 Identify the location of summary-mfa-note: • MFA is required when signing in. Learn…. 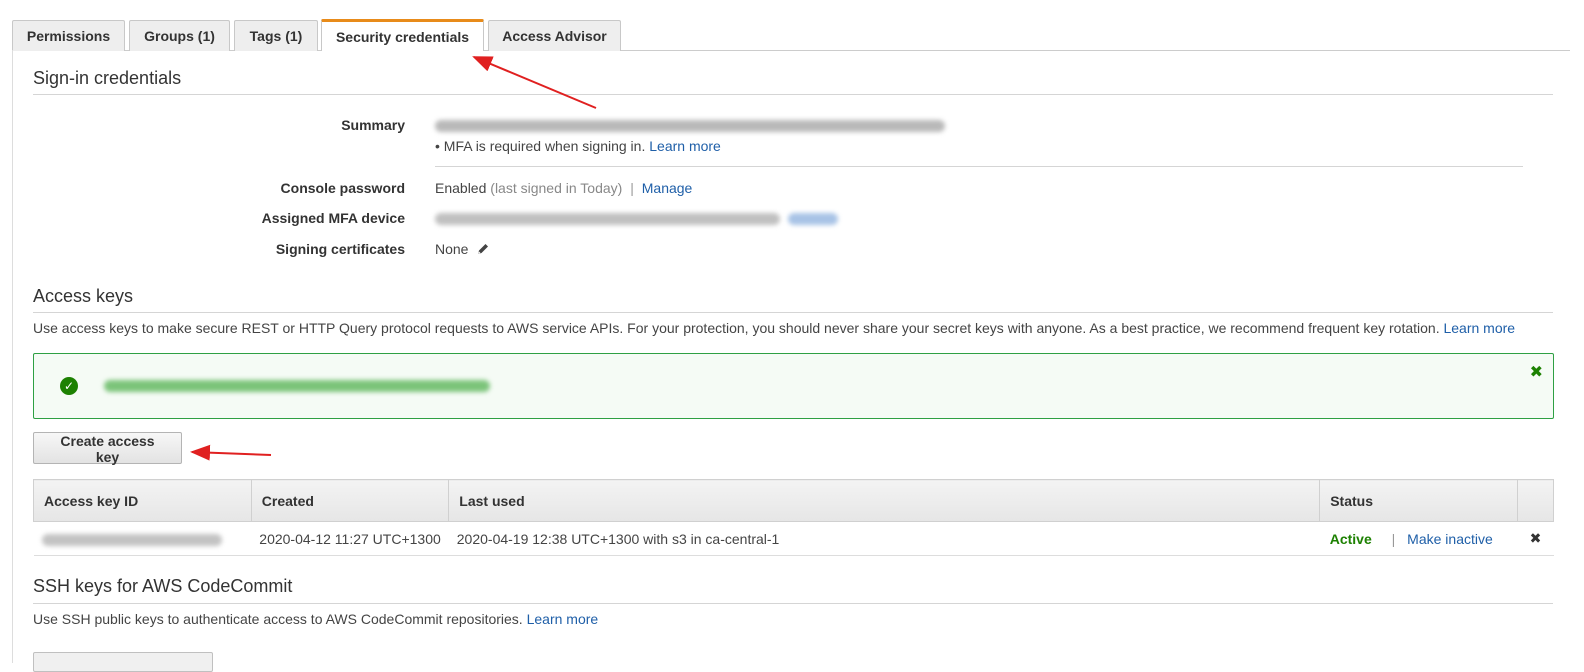
(578, 146).